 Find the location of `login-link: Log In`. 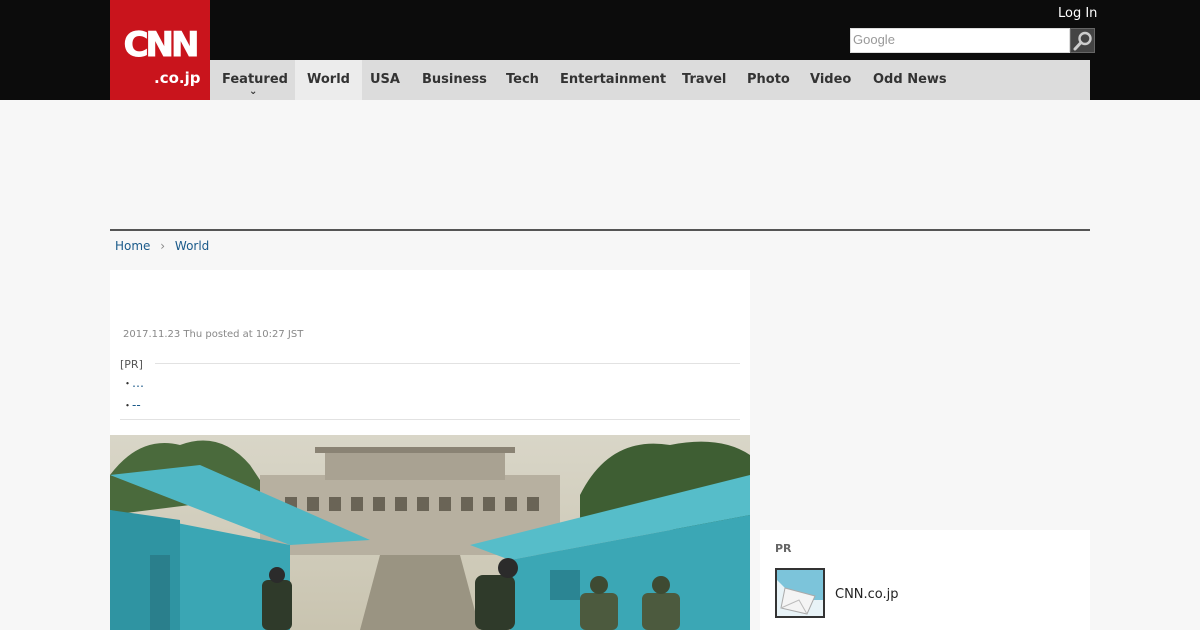

login-link: Log In is located at coordinates (1077, 14).